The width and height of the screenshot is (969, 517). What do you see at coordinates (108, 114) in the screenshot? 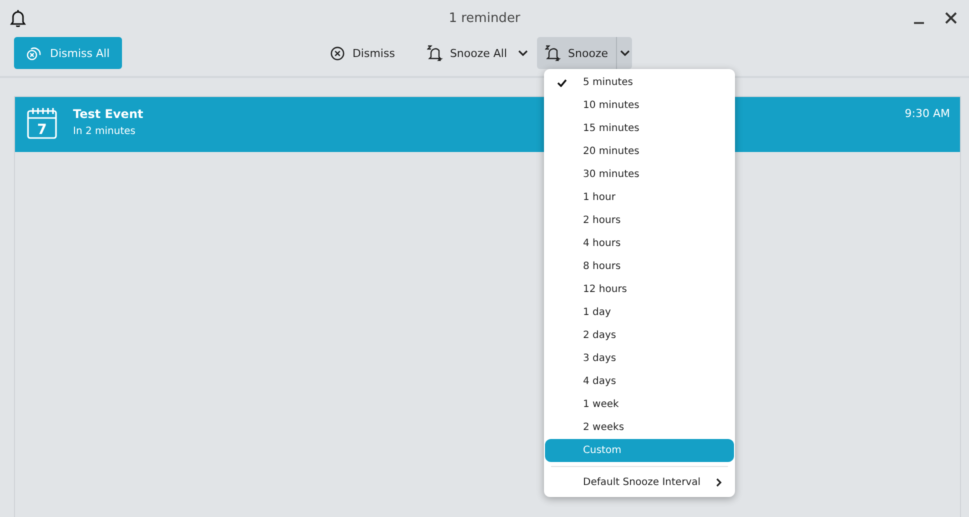
I see `event-title: Test Event` at bounding box center [108, 114].